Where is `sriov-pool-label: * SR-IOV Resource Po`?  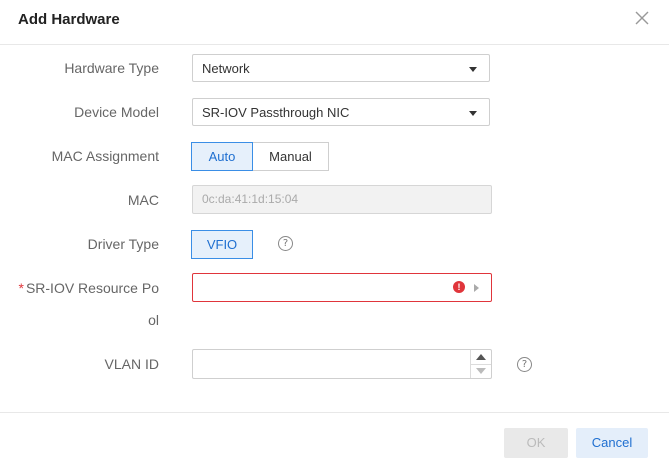 sriov-pool-label: * SR-IOV Resource Po is located at coordinates (79, 288).